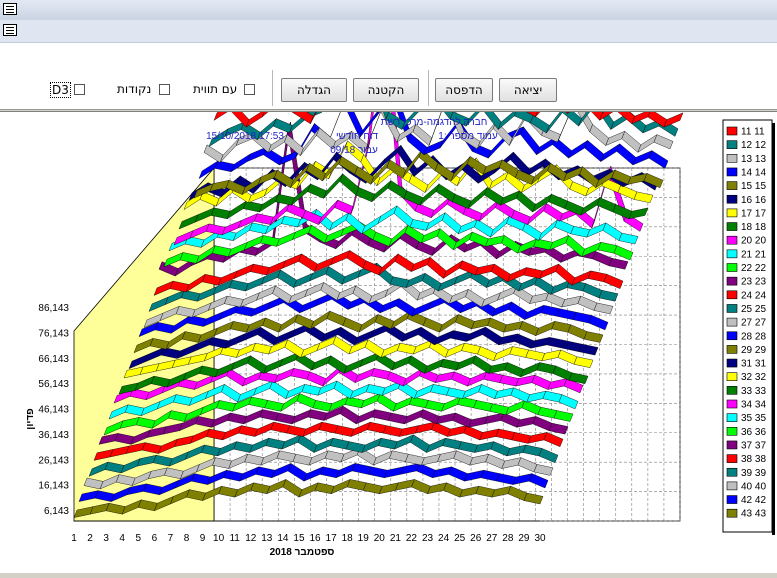 The width and height of the screenshot is (777, 578). I want to click on area-label-checkbox, so click(249, 89).